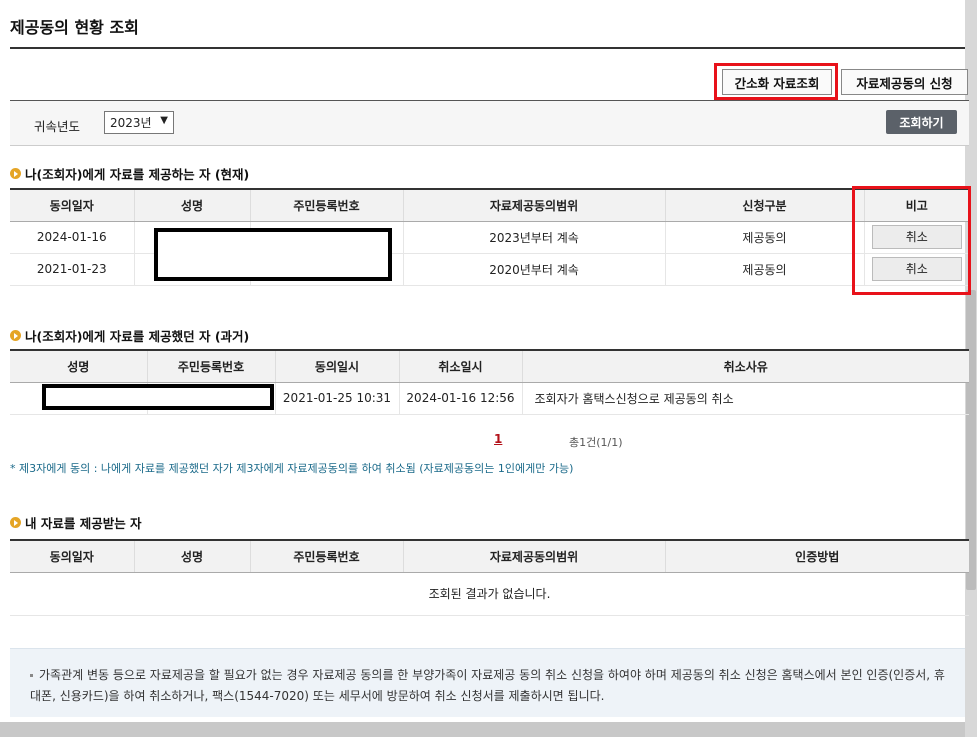 The height and width of the screenshot is (737, 977). Describe the element at coordinates (57, 126) in the screenshot. I see `year-label: 귀속년도` at that location.